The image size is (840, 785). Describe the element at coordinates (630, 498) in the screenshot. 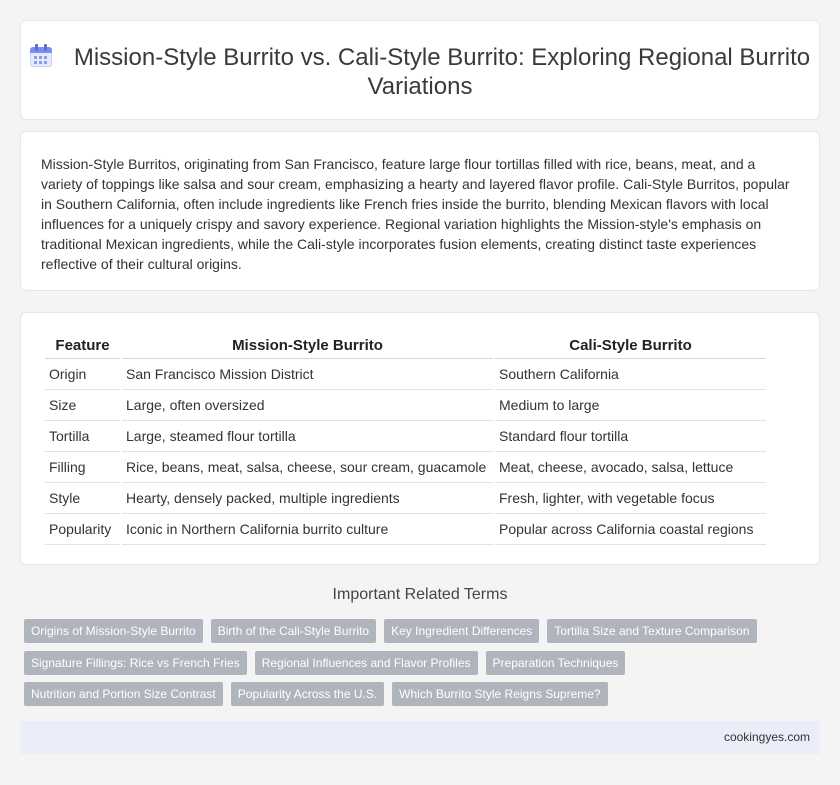

I see `row-cali-value: Fresh, lighter, with vegetable focus` at that location.